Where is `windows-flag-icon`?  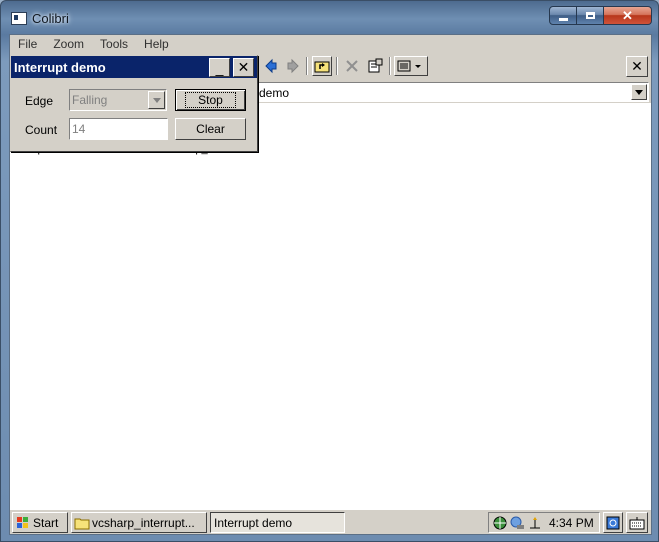 windows-flag-icon is located at coordinates (22, 522).